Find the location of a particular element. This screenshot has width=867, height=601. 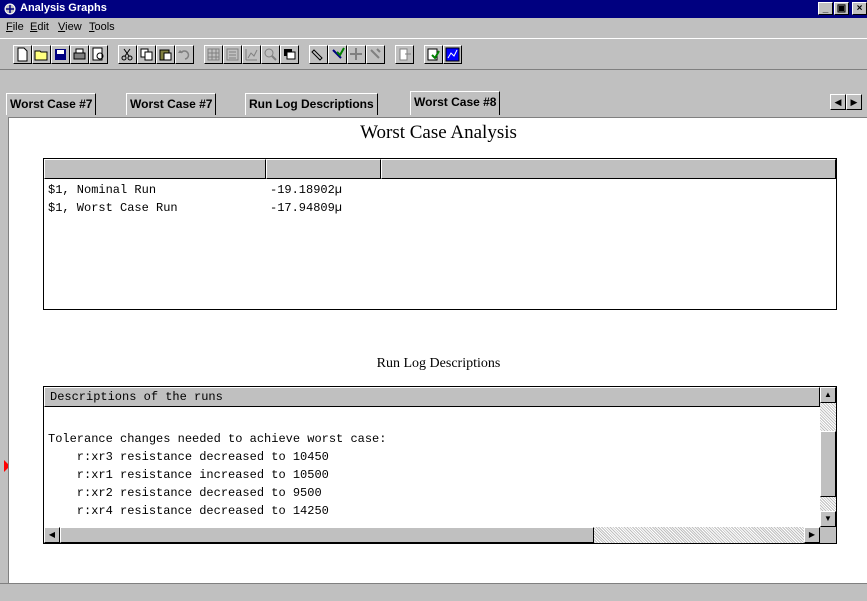

tab-worst-case-7a: Worst Case #7 is located at coordinates (51, 104).